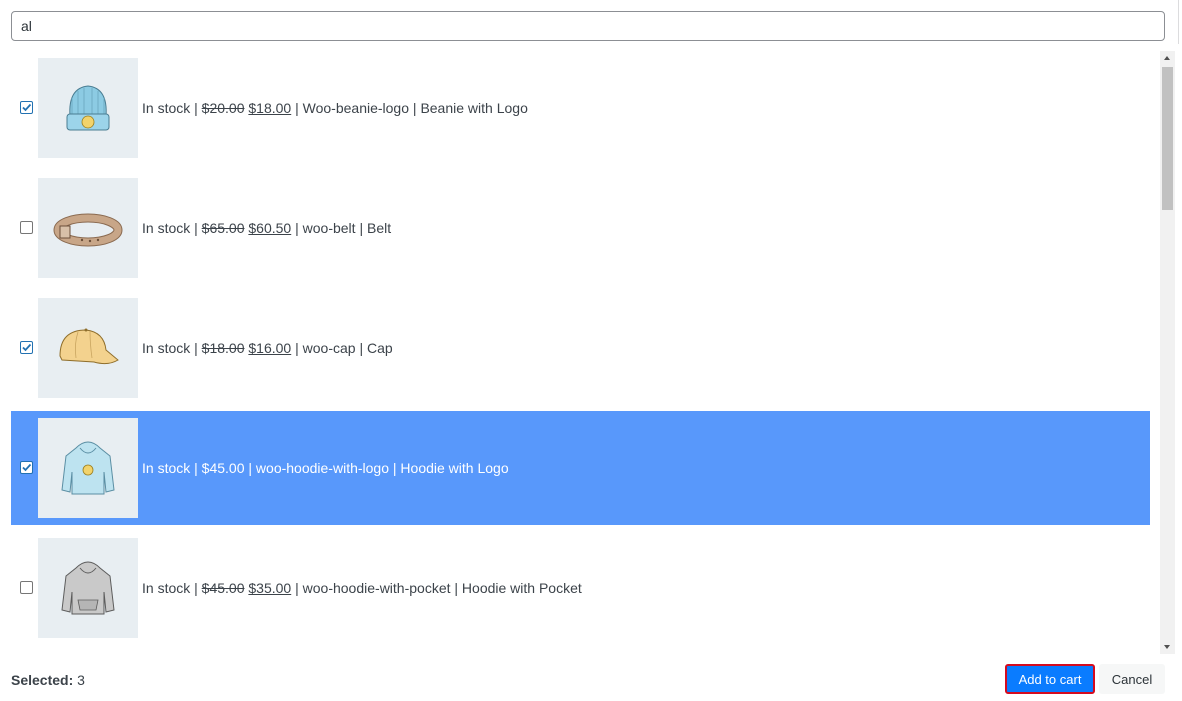  I want to click on product-name: Beanie with Logo, so click(474, 108).